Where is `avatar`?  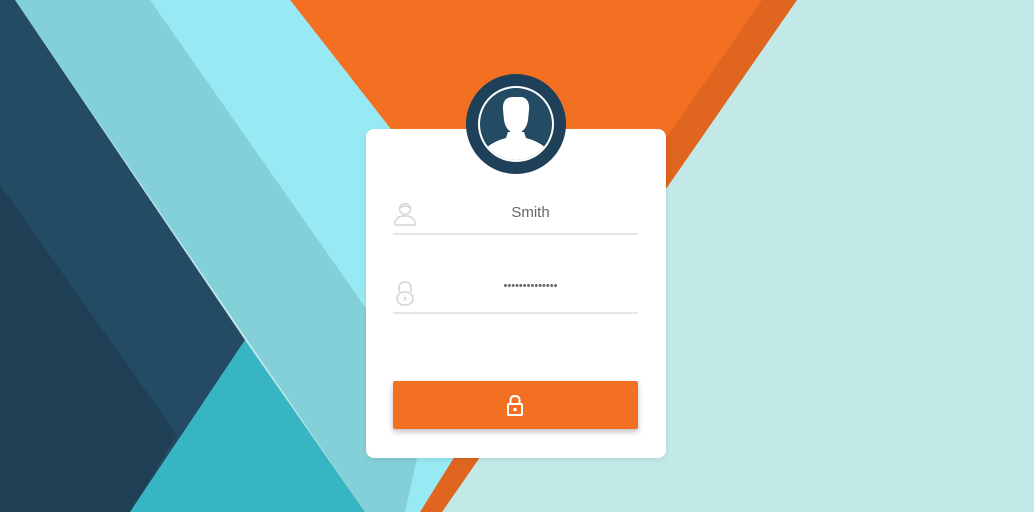 avatar is located at coordinates (516, 124).